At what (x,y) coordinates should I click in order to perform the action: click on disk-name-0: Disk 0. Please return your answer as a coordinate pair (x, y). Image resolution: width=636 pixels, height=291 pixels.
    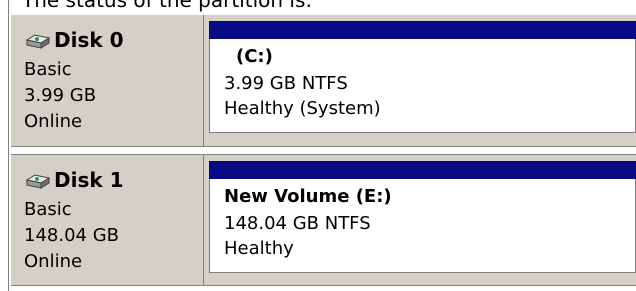
    Looking at the image, I should click on (89, 40).